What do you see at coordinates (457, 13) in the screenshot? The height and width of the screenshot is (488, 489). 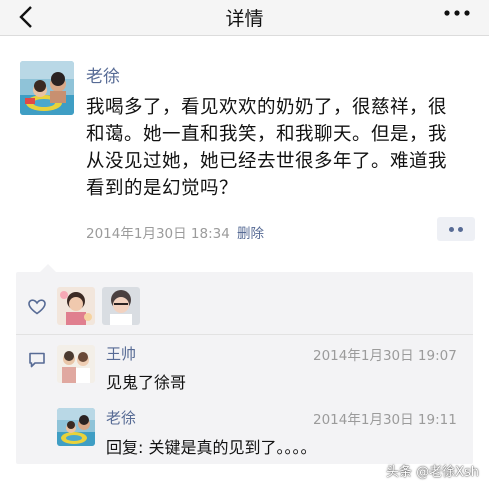 I see `more-dots-icon` at bounding box center [457, 13].